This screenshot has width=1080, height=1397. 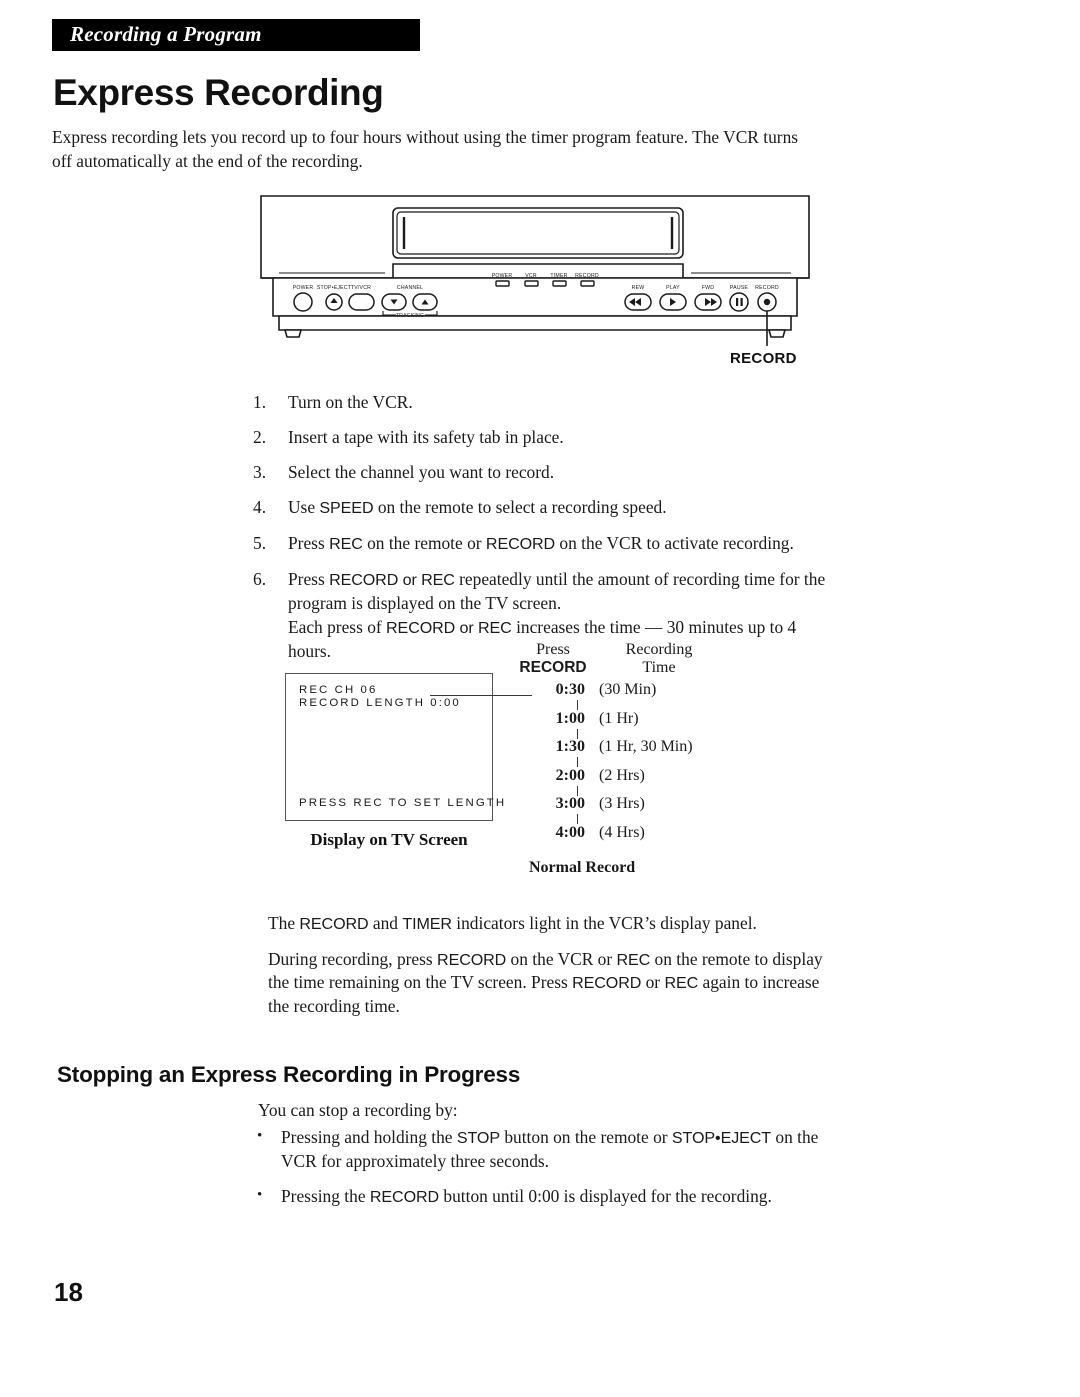 What do you see at coordinates (763, 358) in the screenshot?
I see `record-callout-label: RECORD` at bounding box center [763, 358].